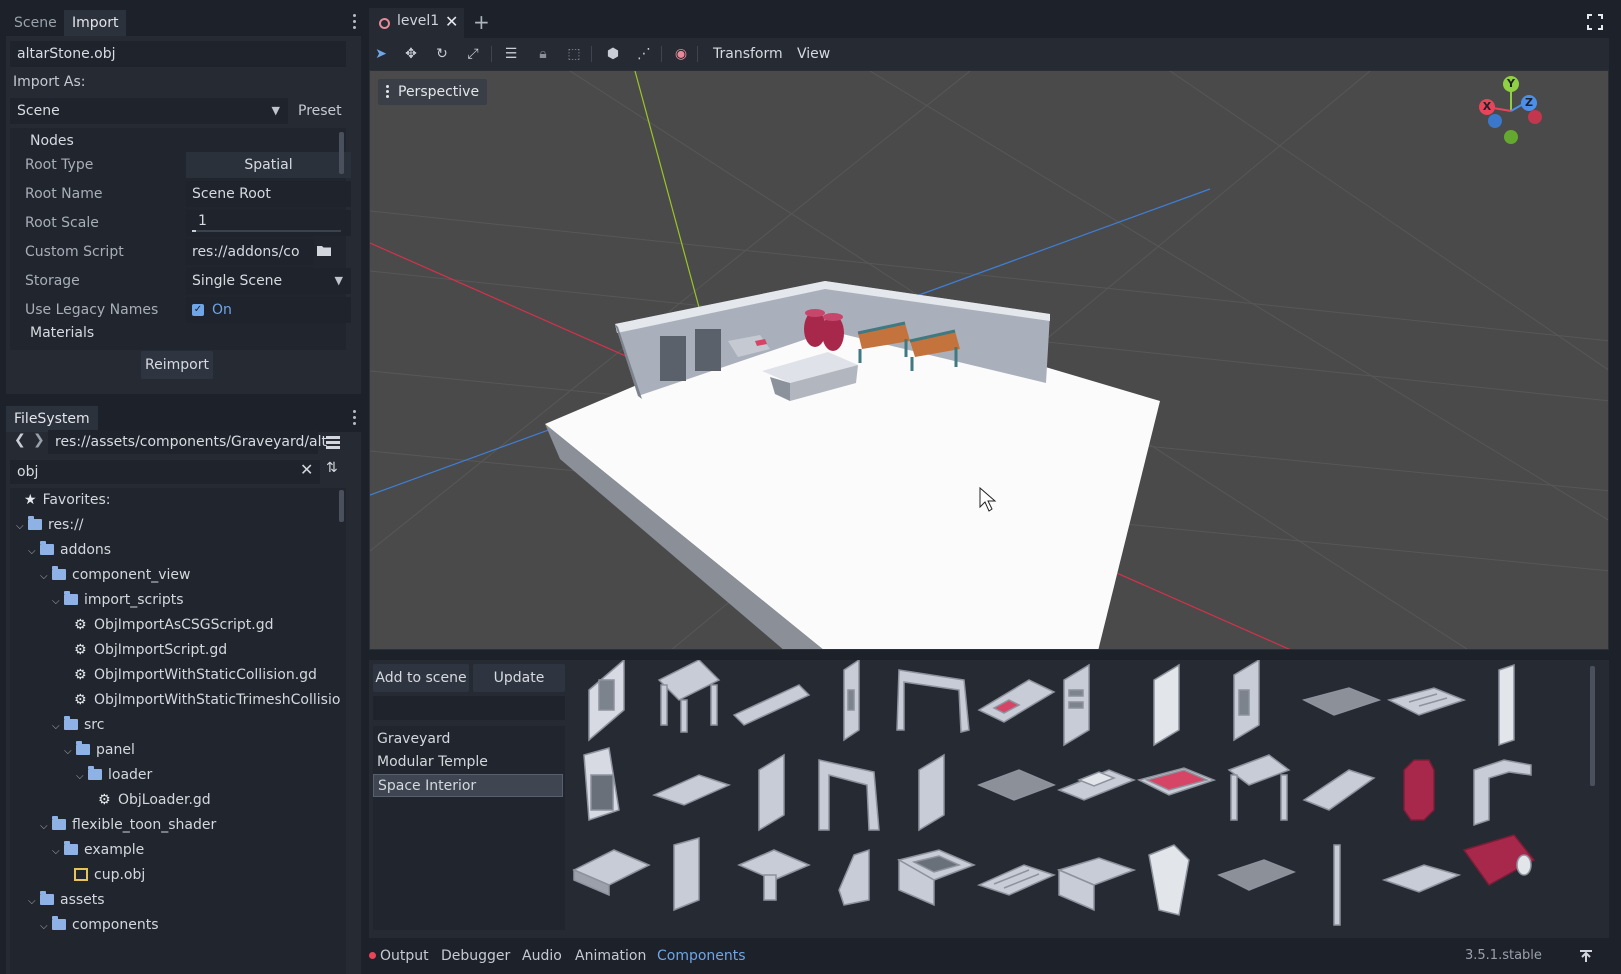  I want to click on tree-item-component-view: ⌵ component_view, so click(115, 575).